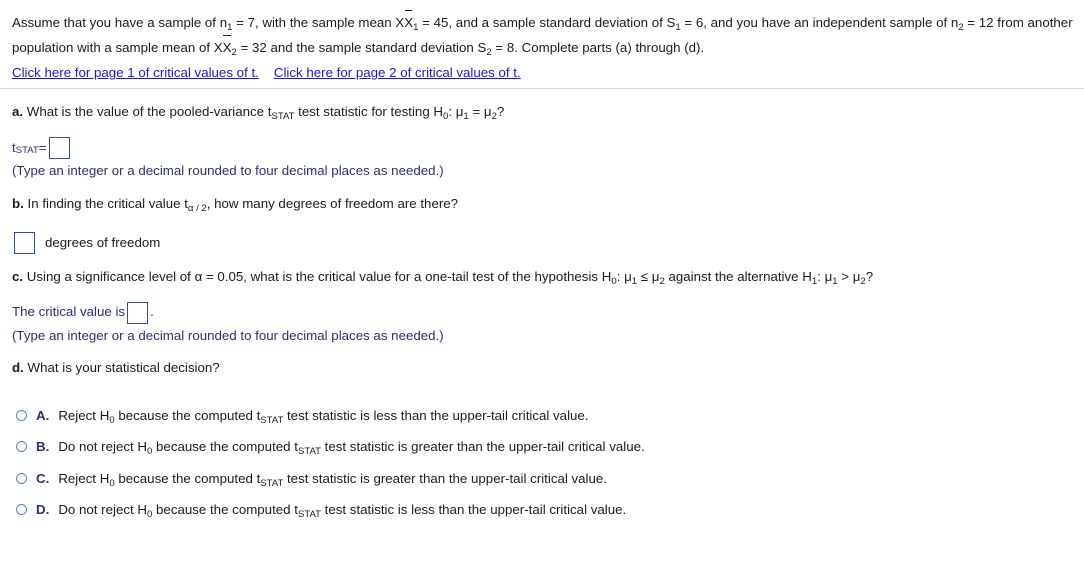 The image size is (1084, 568). Describe the element at coordinates (863, 281) in the screenshot. I see `c-mu2b-subscript: 2` at that location.